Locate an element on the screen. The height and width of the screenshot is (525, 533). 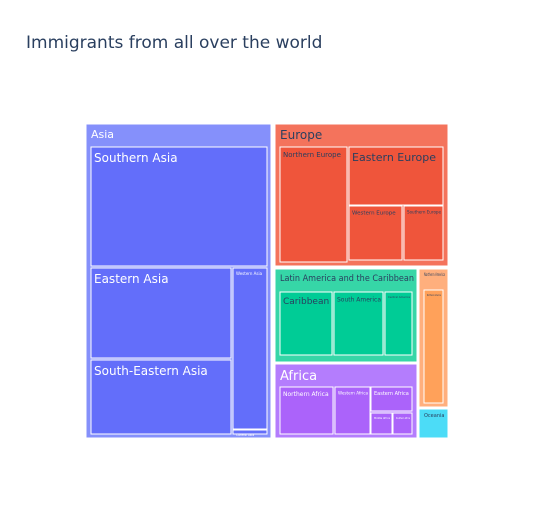
child-label-eastern-africa: Eastern Africa is located at coordinates (391, 394).